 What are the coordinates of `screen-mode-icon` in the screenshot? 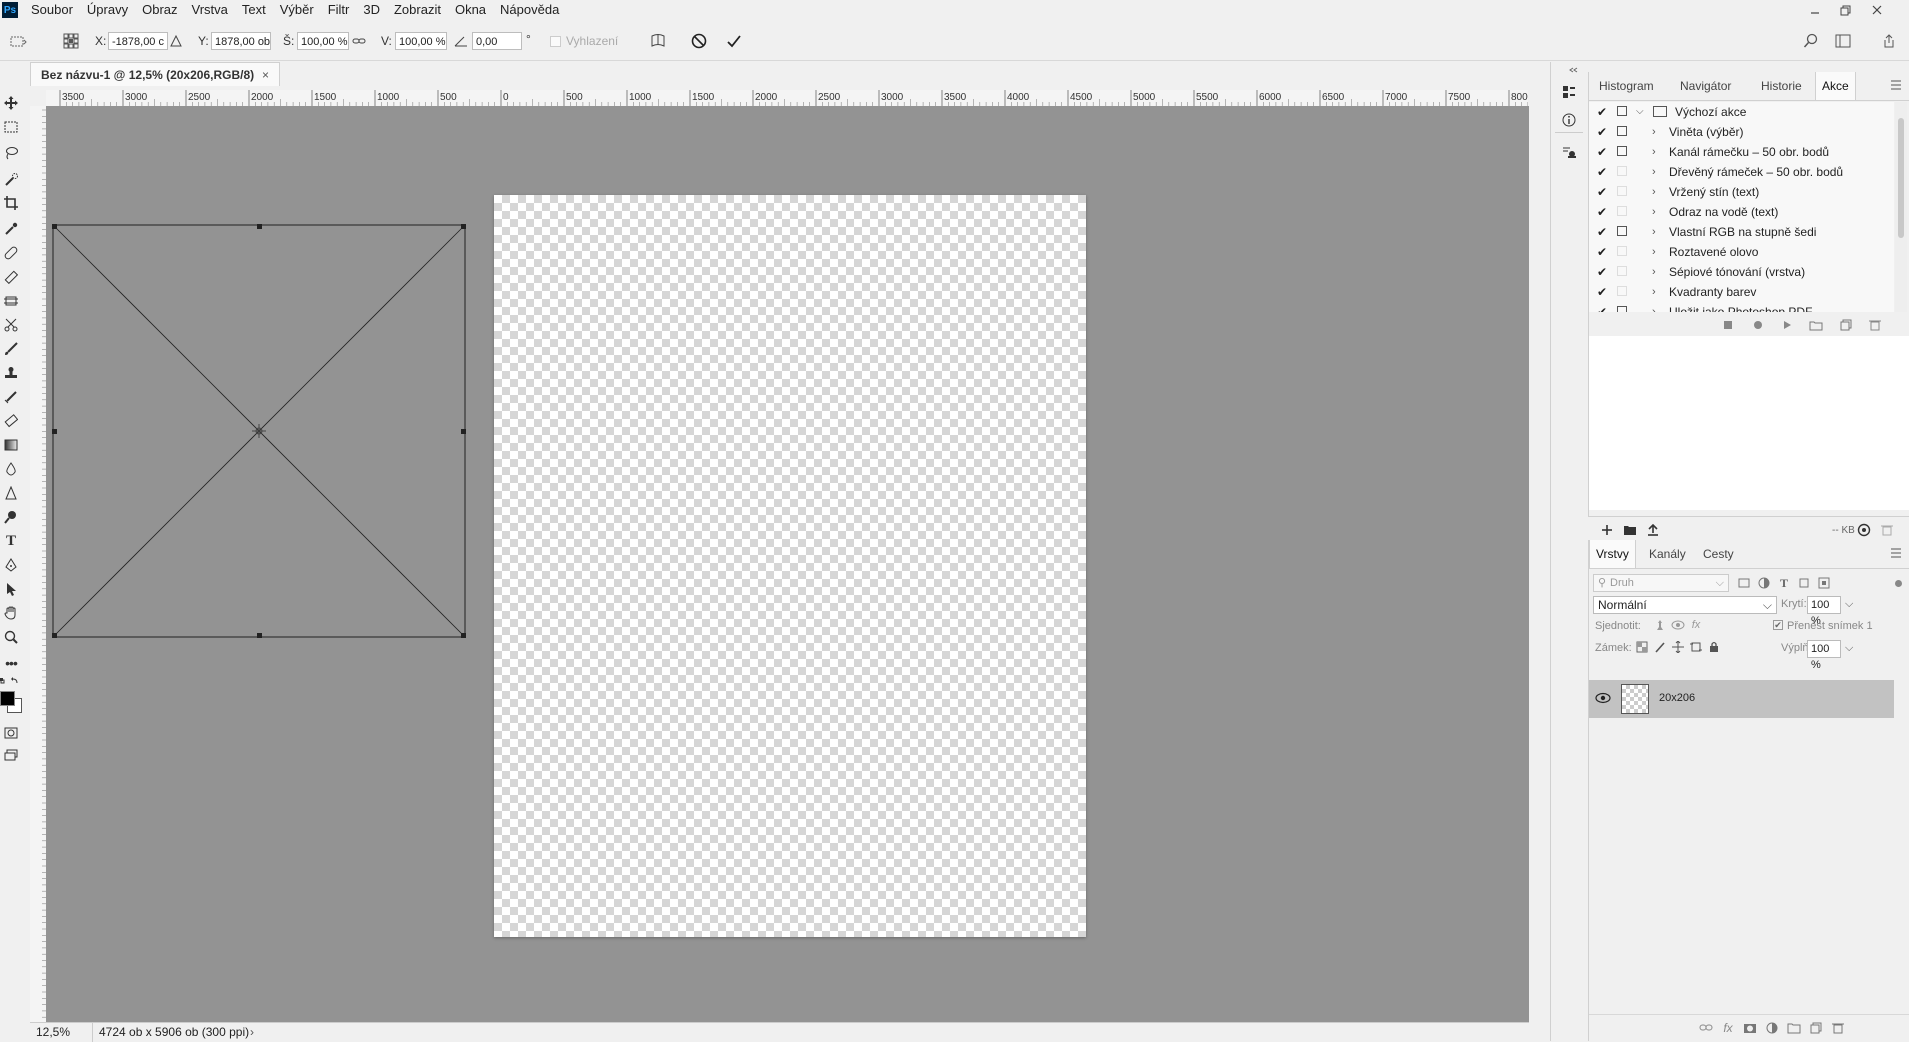 It's located at (11, 755).